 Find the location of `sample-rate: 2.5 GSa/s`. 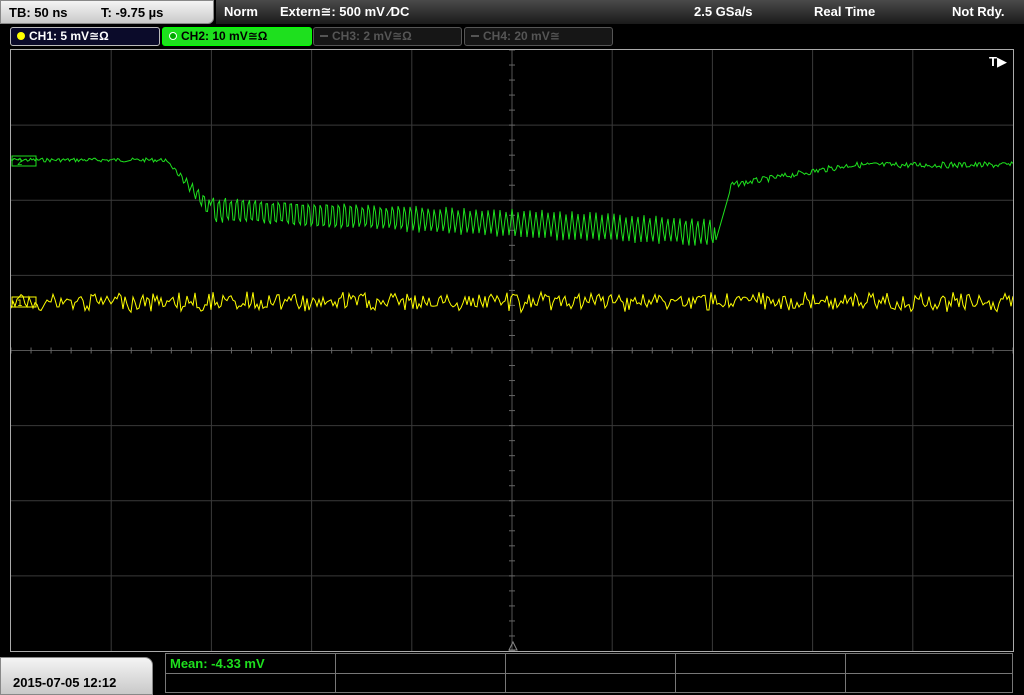

sample-rate: 2.5 GSa/s is located at coordinates (723, 11).